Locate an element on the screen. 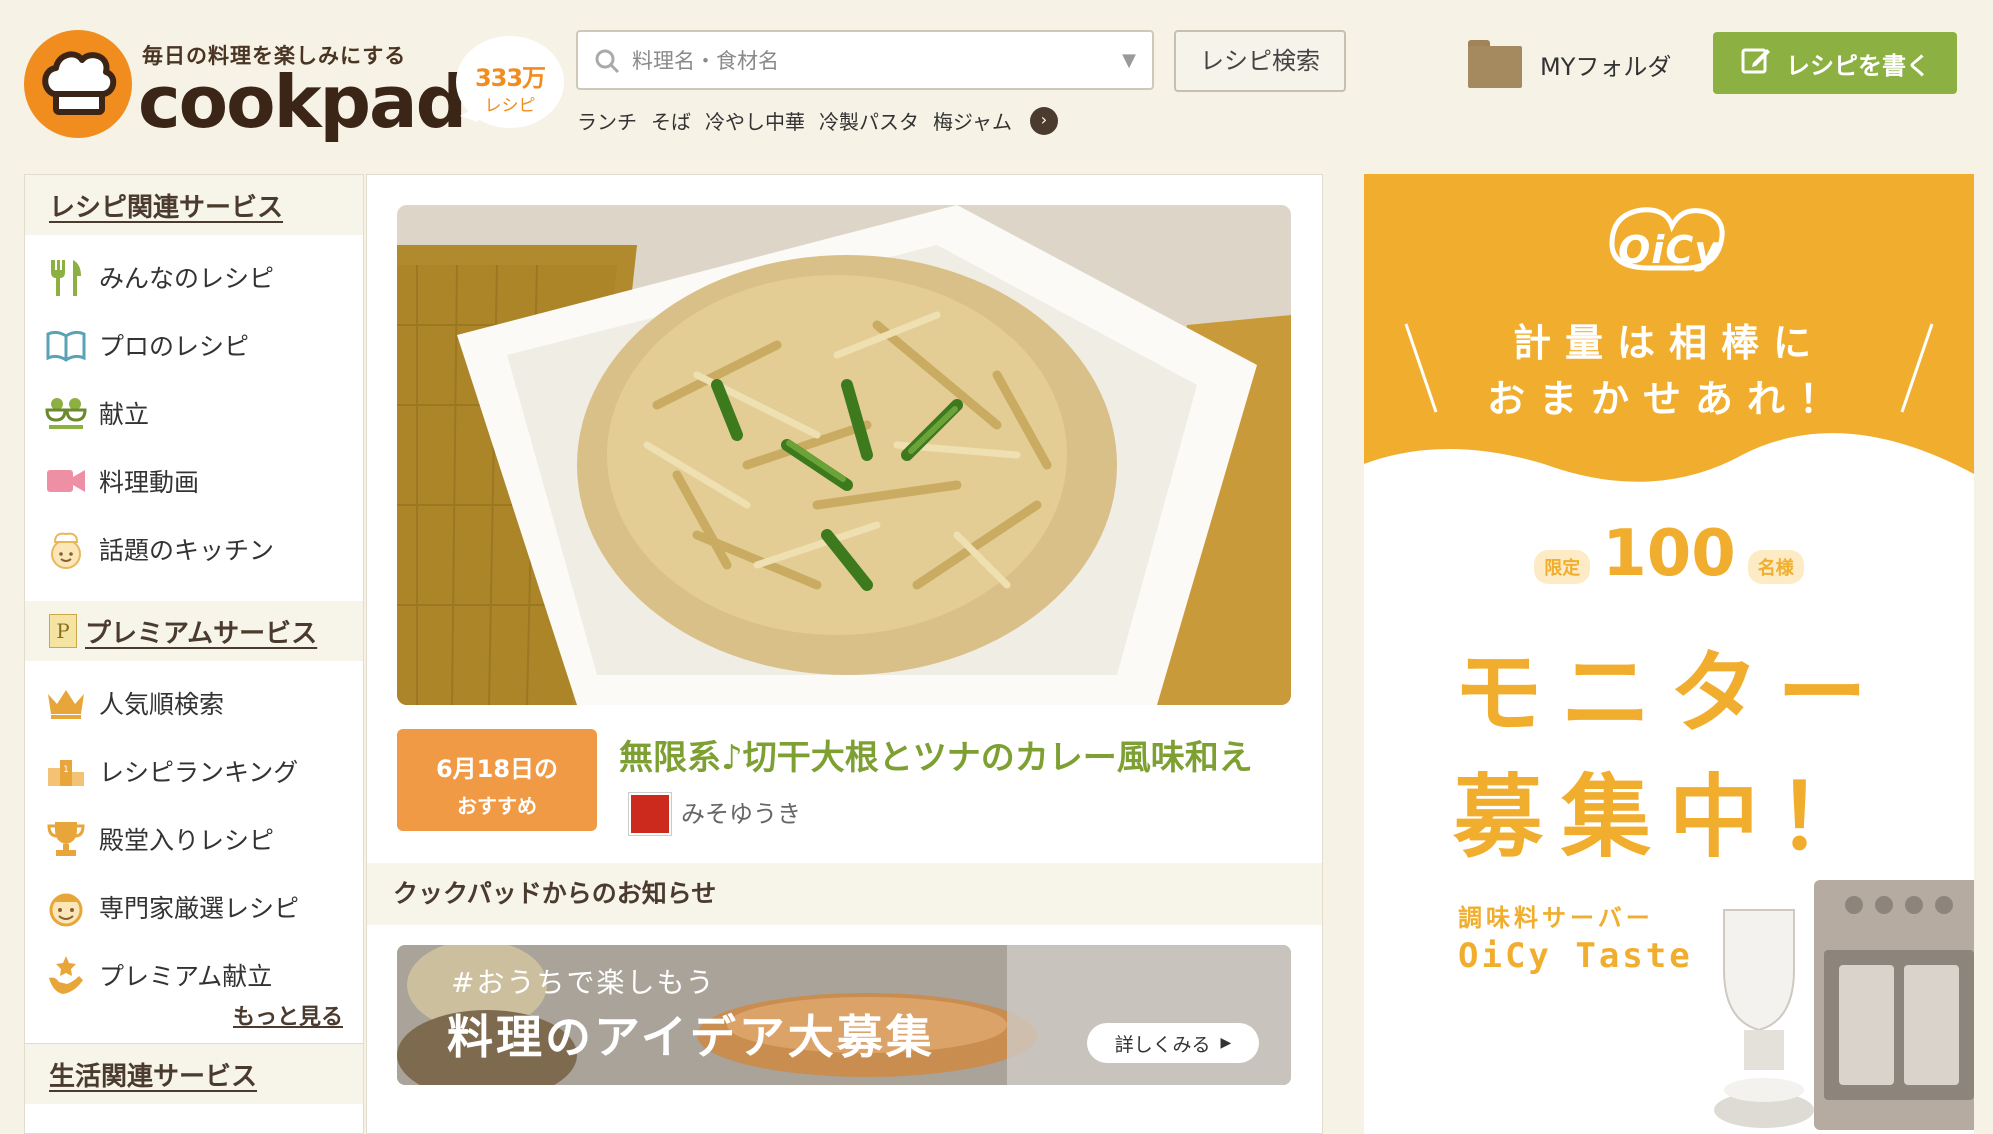 The width and height of the screenshot is (1993, 1134). write-recipe-label: レシピを書く is located at coordinates (1858, 65).